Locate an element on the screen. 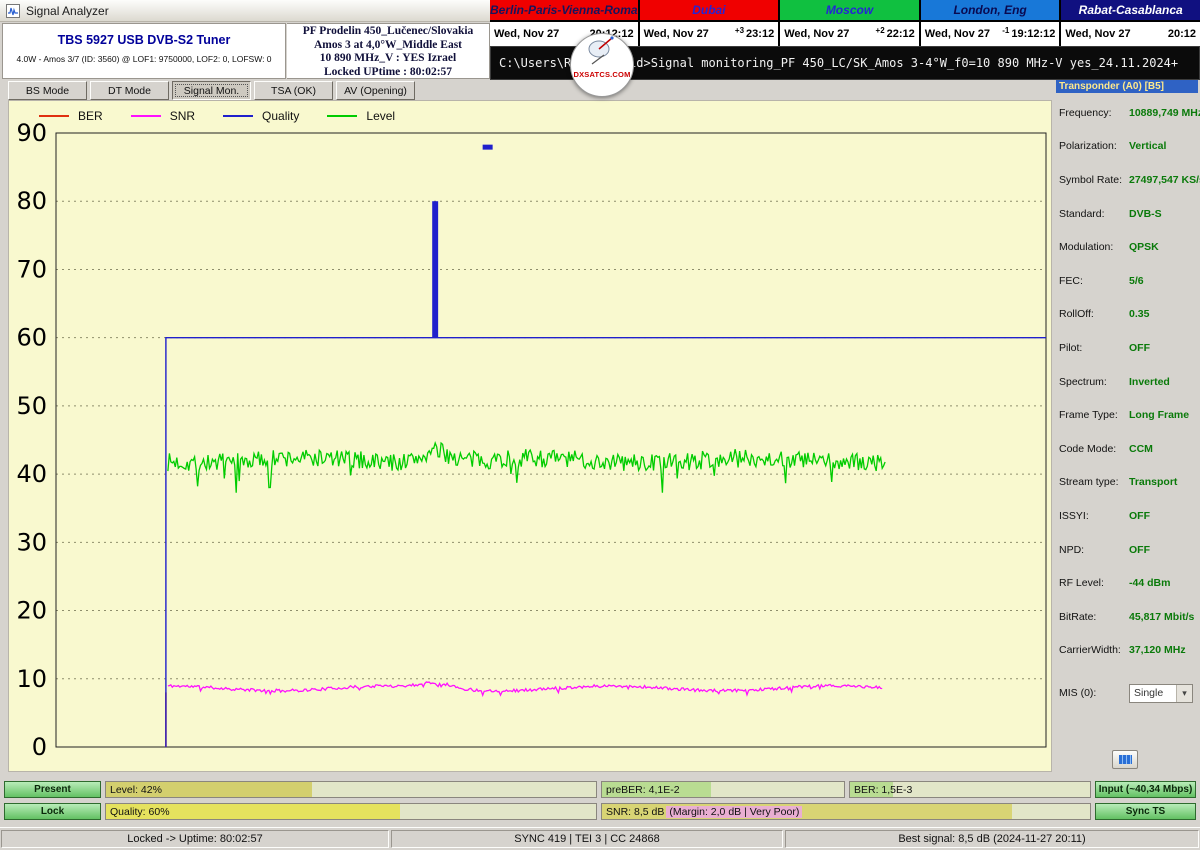 This screenshot has height=850, width=1200. level-line-swatch is located at coordinates (342, 116).